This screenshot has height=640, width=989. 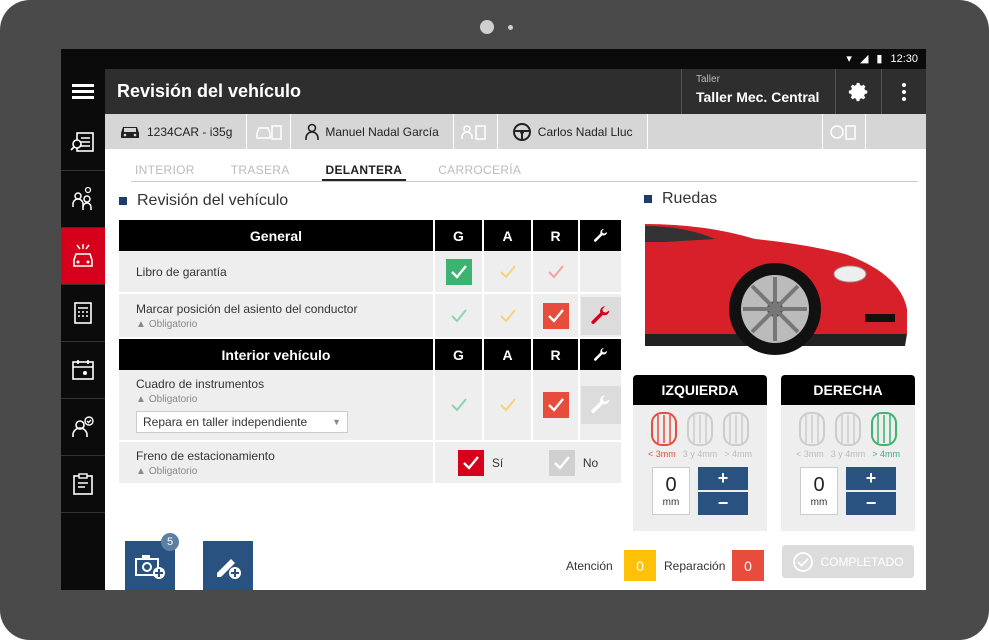 What do you see at coordinates (750, 91) in the screenshot?
I see `taller-selector: Taller Taller Mec. Central` at bounding box center [750, 91].